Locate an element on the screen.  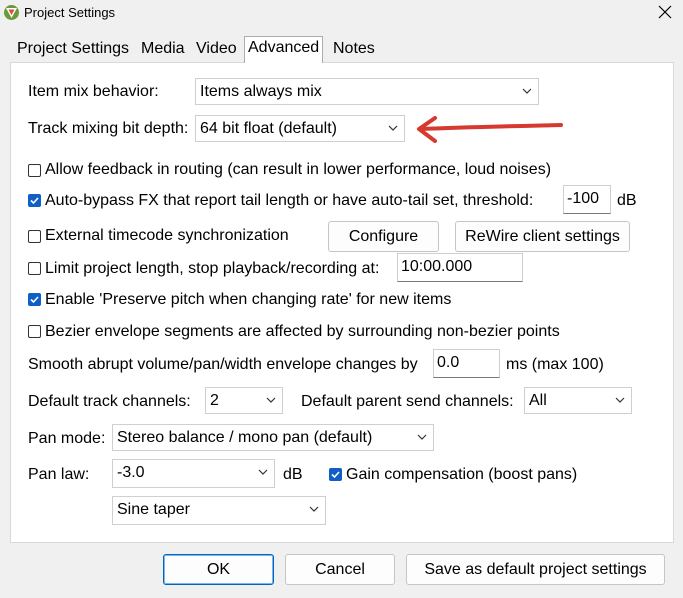
smooth-value: 0.0 is located at coordinates (448, 362).